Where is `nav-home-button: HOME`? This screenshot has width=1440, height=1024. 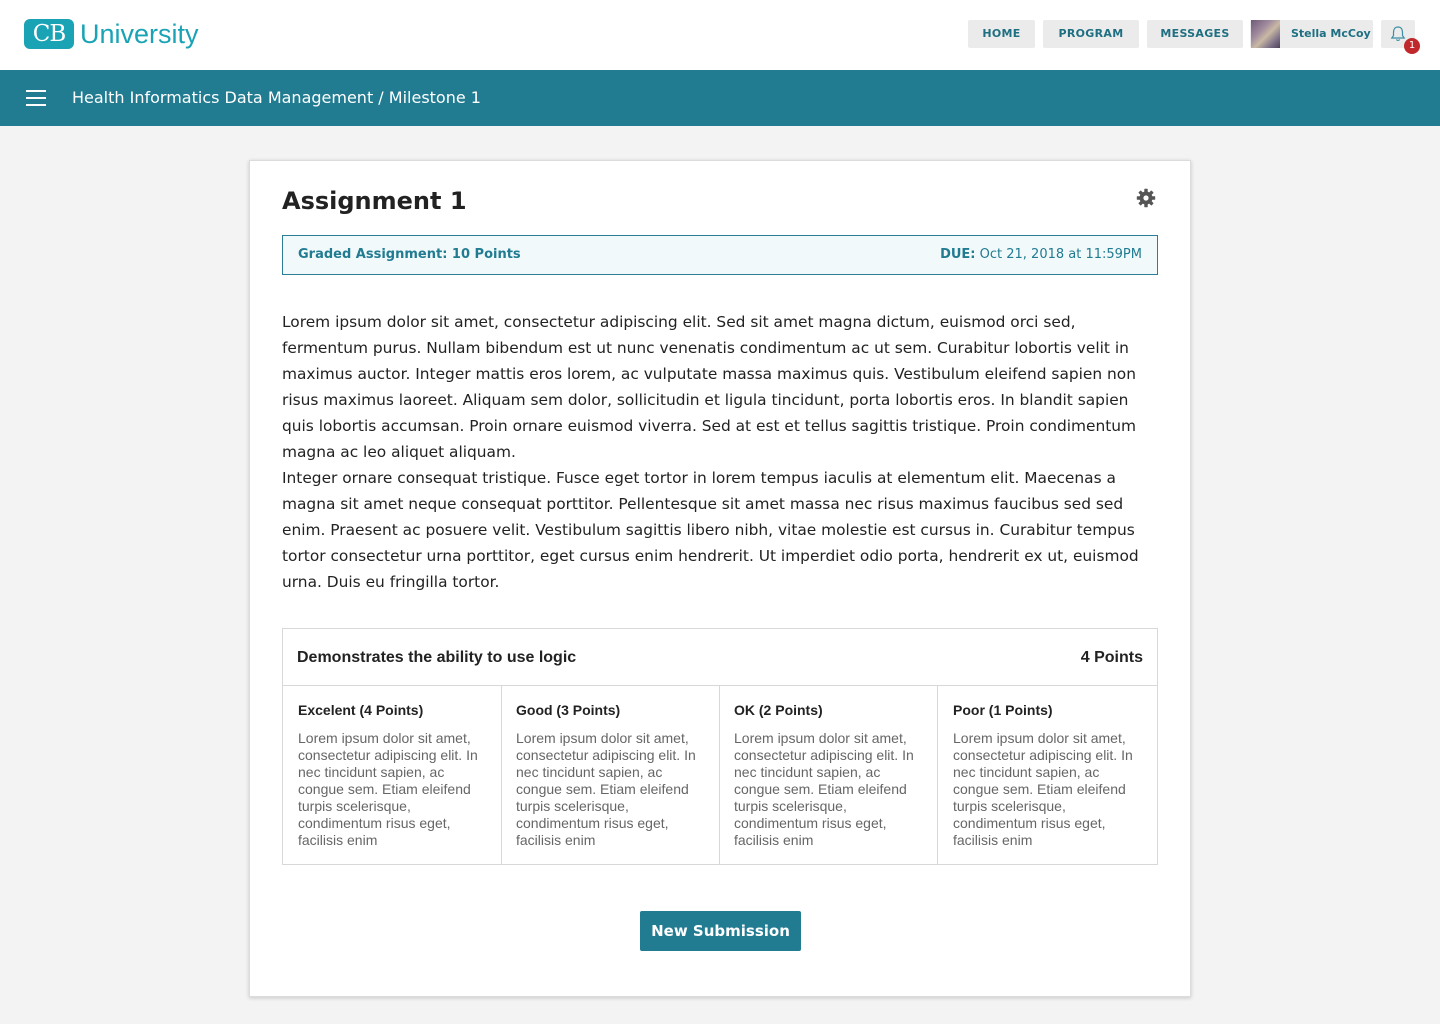 nav-home-button: HOME is located at coordinates (1001, 34).